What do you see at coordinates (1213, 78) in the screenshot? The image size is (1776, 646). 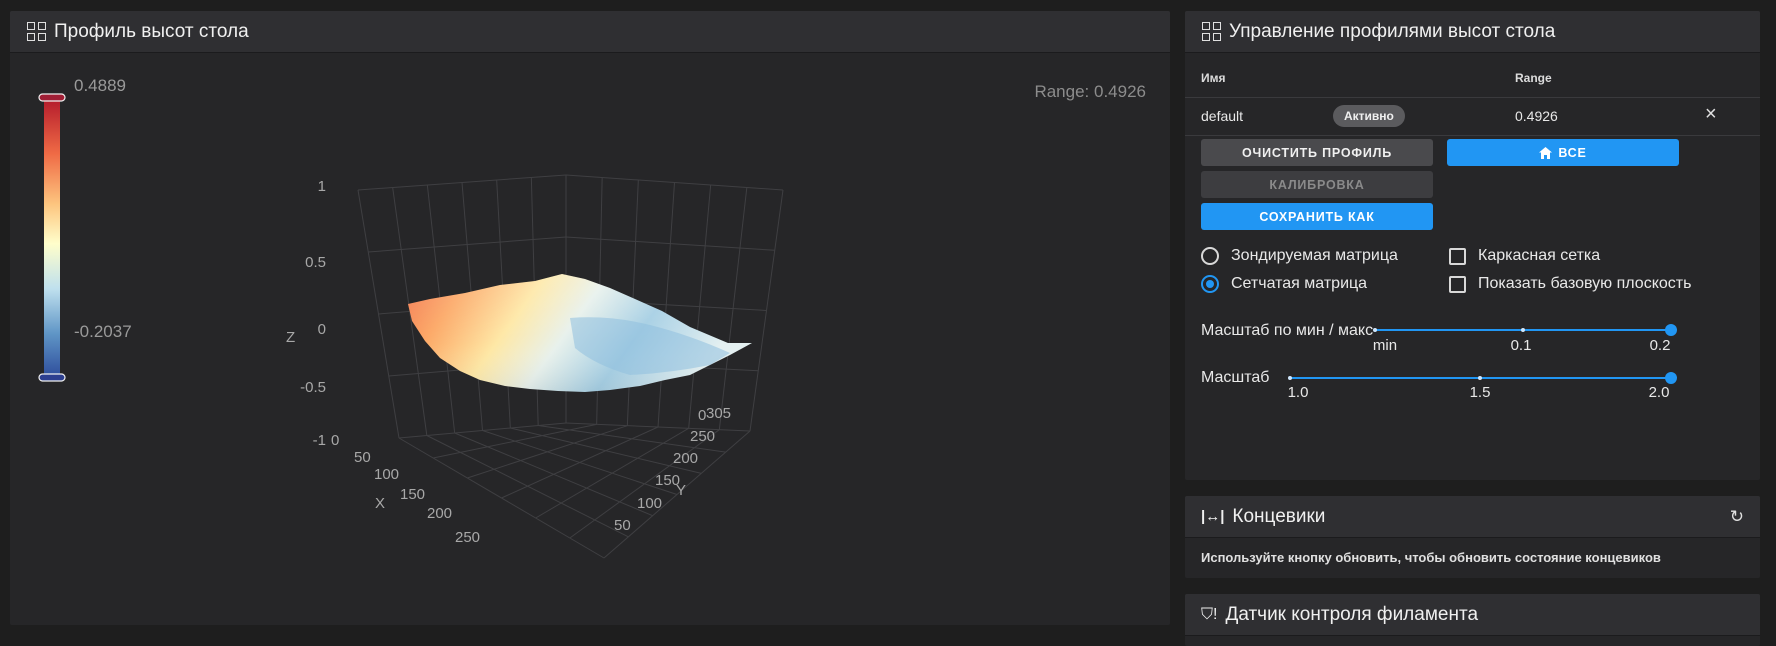 I see `col-name-header: Имя` at bounding box center [1213, 78].